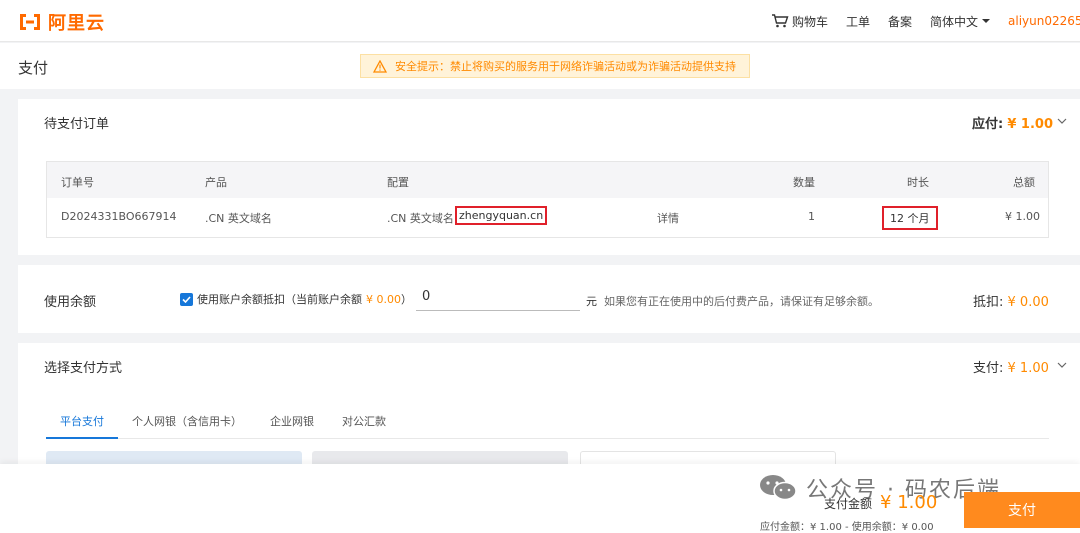  What do you see at coordinates (380, 66) in the screenshot?
I see `warning-icon` at bounding box center [380, 66].